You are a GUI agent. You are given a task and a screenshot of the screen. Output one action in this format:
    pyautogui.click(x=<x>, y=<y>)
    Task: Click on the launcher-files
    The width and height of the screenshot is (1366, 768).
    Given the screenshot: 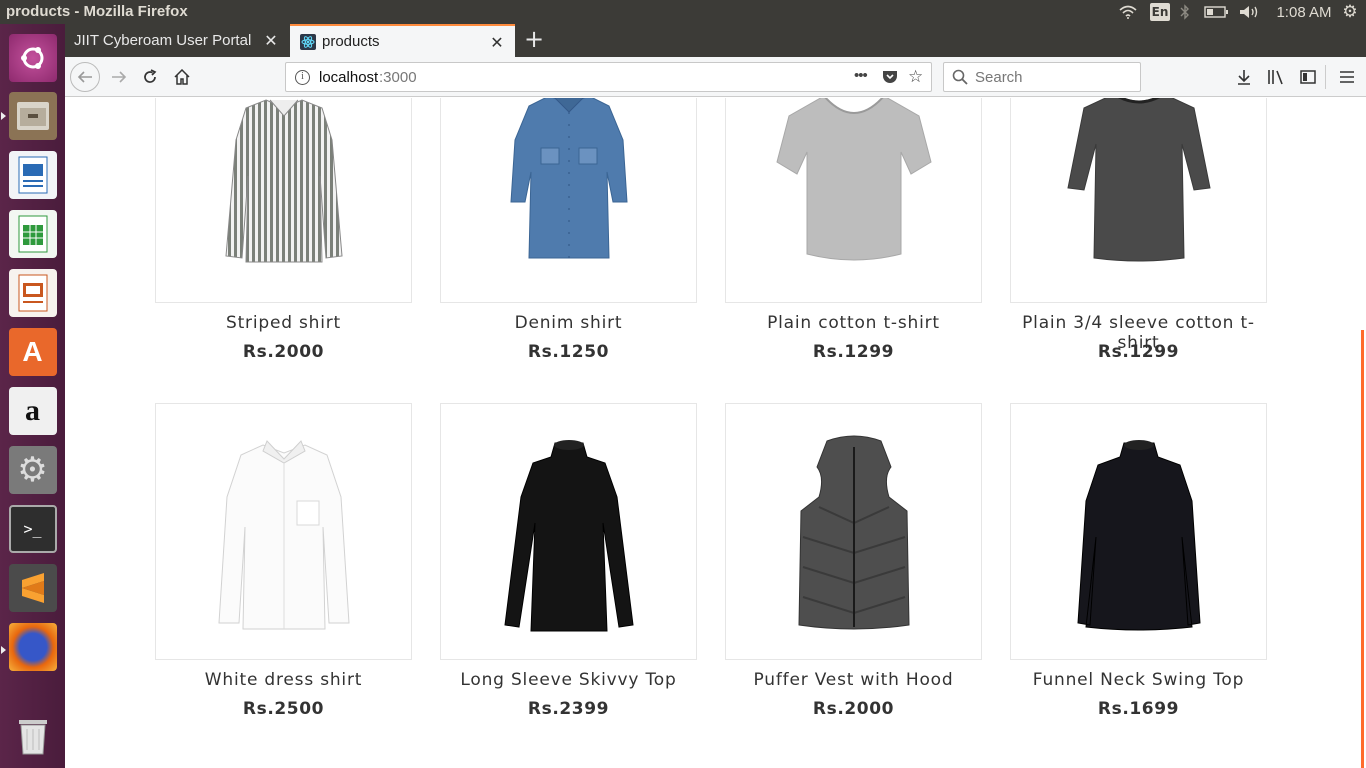 What is the action you would take?
    pyautogui.click(x=32, y=115)
    